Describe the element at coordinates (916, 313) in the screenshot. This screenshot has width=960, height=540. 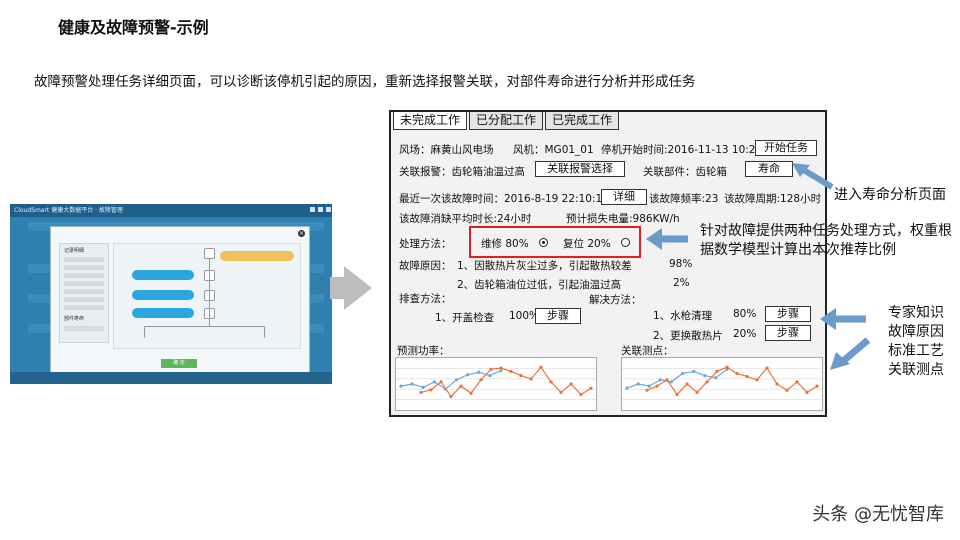
I see `note-expert-line: 专家知识` at that location.